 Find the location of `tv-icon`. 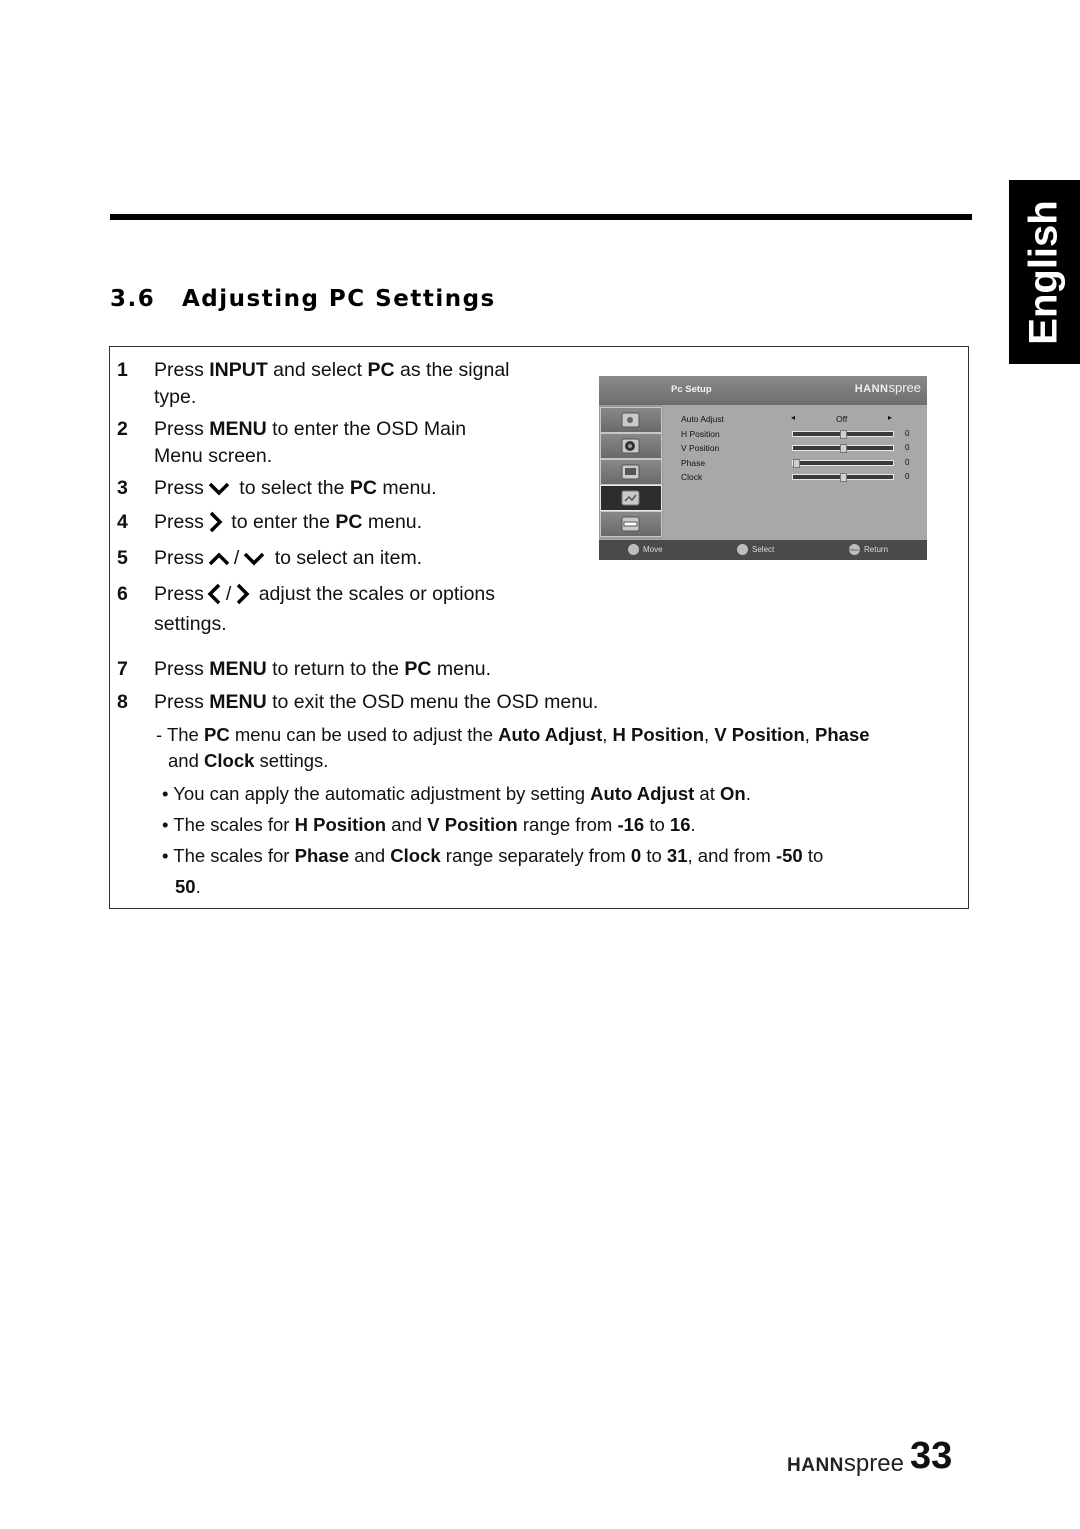

tv-icon is located at coordinates (631, 472).